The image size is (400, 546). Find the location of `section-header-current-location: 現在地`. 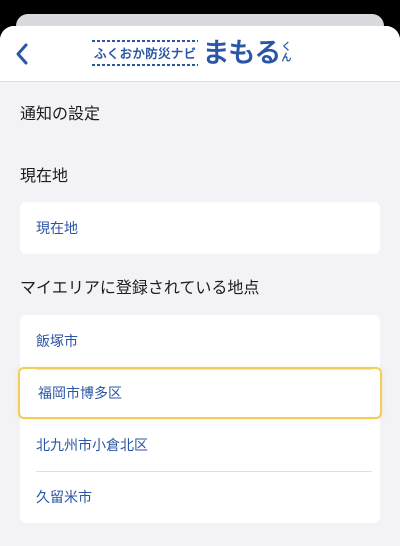

section-header-current-location: 現在地 is located at coordinates (44, 175).